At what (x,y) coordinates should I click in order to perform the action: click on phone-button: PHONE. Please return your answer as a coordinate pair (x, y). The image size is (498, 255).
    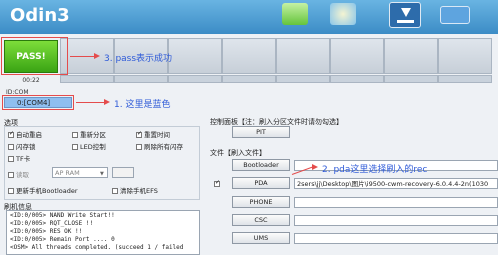
    Looking at the image, I should click on (261, 202).